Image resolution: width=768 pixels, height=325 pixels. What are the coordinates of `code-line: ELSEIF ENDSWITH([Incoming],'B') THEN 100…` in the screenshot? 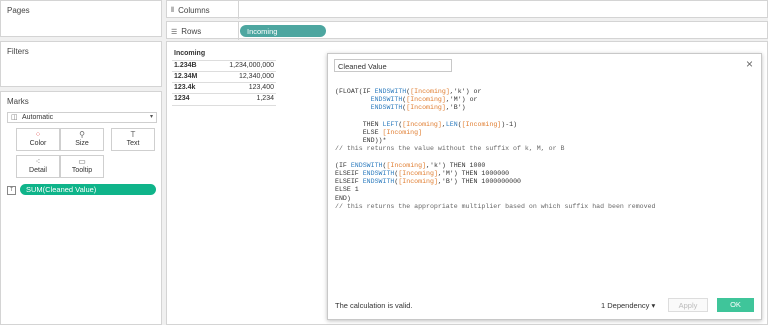 It's located at (428, 182).